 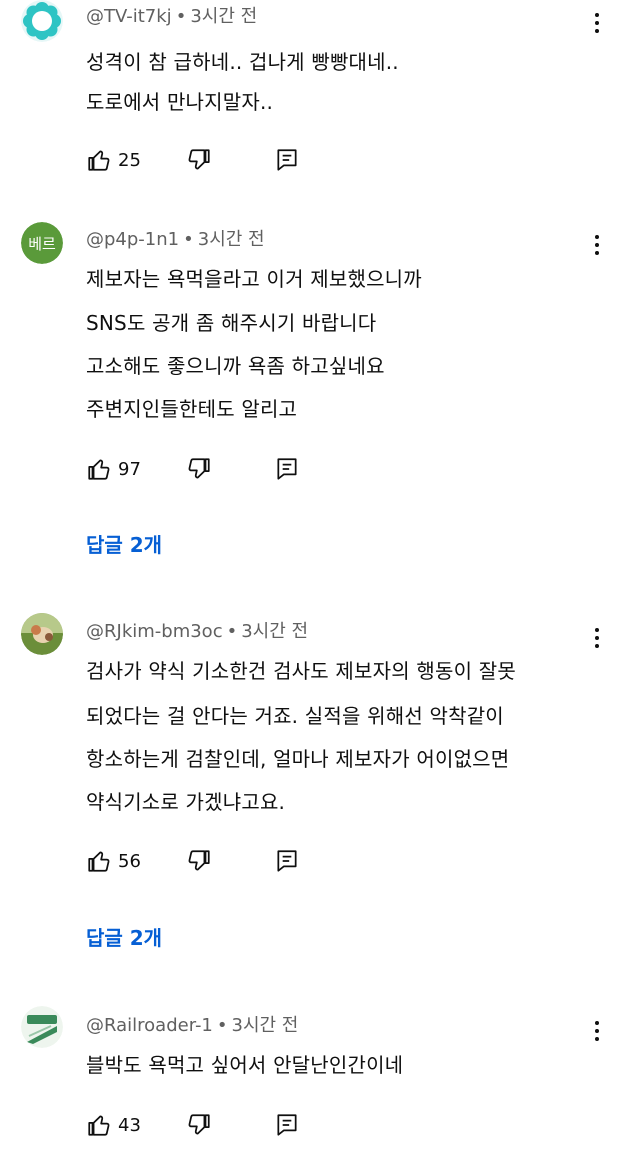 What do you see at coordinates (235, 366) in the screenshot?
I see `comment-text-line: 고소해도 좋으니까 욕좀 하고싶네요` at bounding box center [235, 366].